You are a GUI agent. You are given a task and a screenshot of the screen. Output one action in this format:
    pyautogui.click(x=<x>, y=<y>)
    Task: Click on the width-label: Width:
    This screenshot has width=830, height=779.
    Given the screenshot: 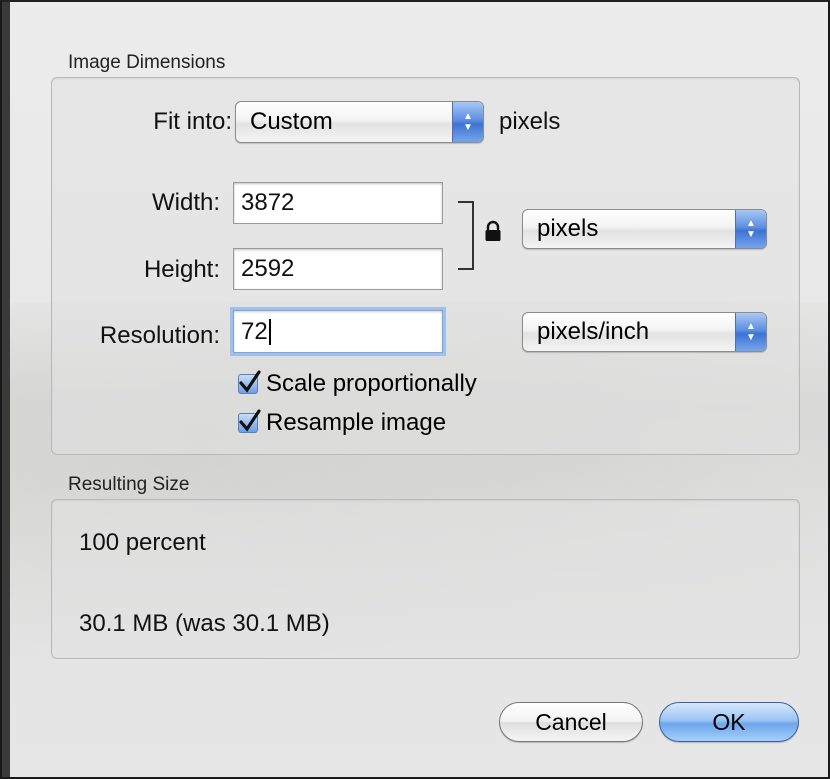 What is the action you would take?
    pyautogui.click(x=185, y=202)
    